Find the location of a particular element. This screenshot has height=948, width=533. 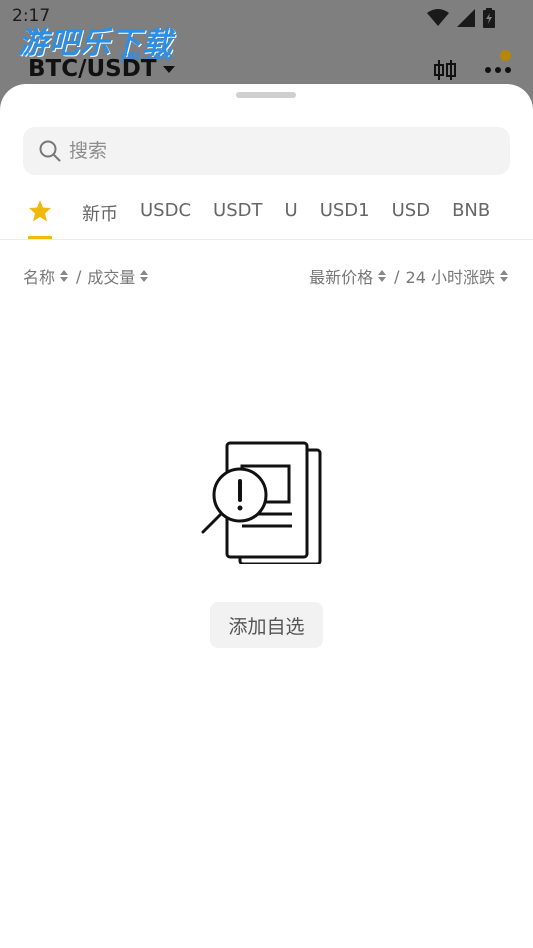

sort-volume: 成交量 is located at coordinates (111, 276).